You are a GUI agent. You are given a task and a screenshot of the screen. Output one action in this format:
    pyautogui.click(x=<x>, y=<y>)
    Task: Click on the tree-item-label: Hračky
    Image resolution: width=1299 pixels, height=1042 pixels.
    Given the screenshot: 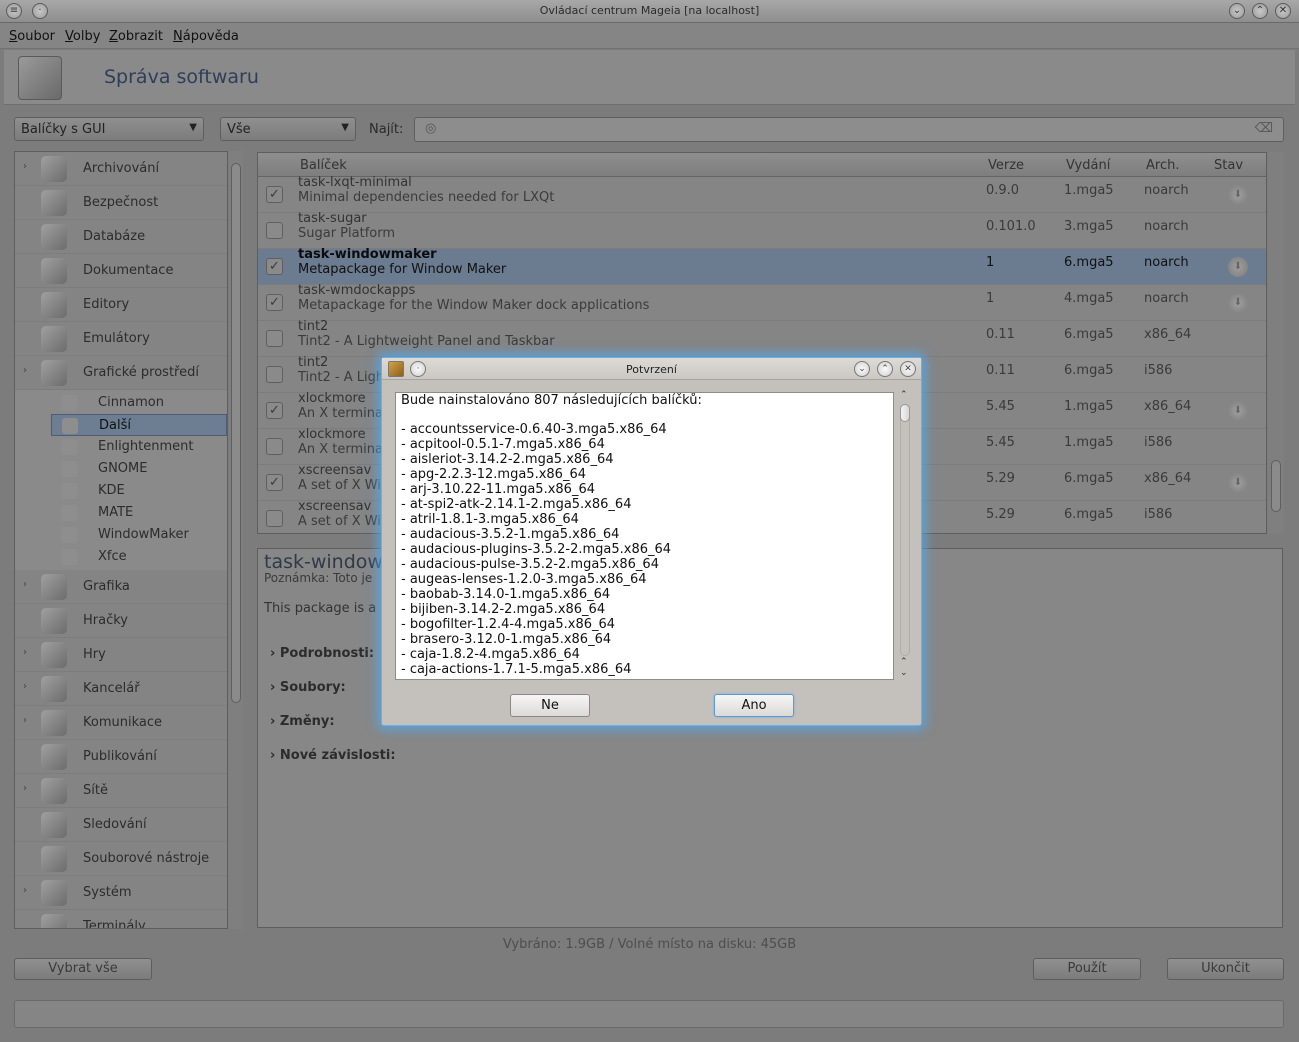 What is the action you would take?
    pyautogui.click(x=105, y=620)
    